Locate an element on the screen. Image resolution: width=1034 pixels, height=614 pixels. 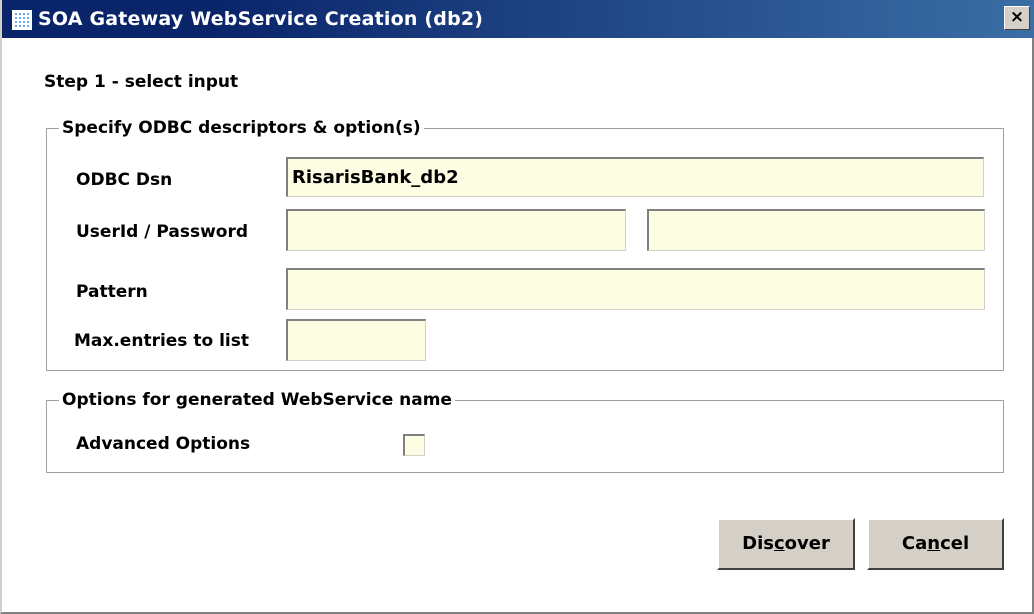
title-bar: SOA Gateway WebService Creation (db2) × is located at coordinates (518, 19).